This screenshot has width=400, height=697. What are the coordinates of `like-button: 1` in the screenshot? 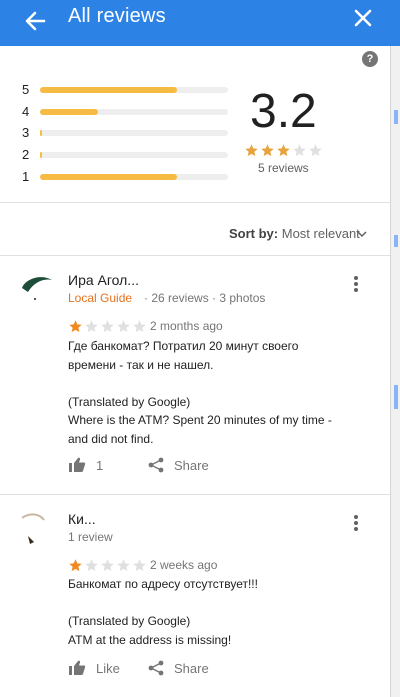 It's located at (85, 465).